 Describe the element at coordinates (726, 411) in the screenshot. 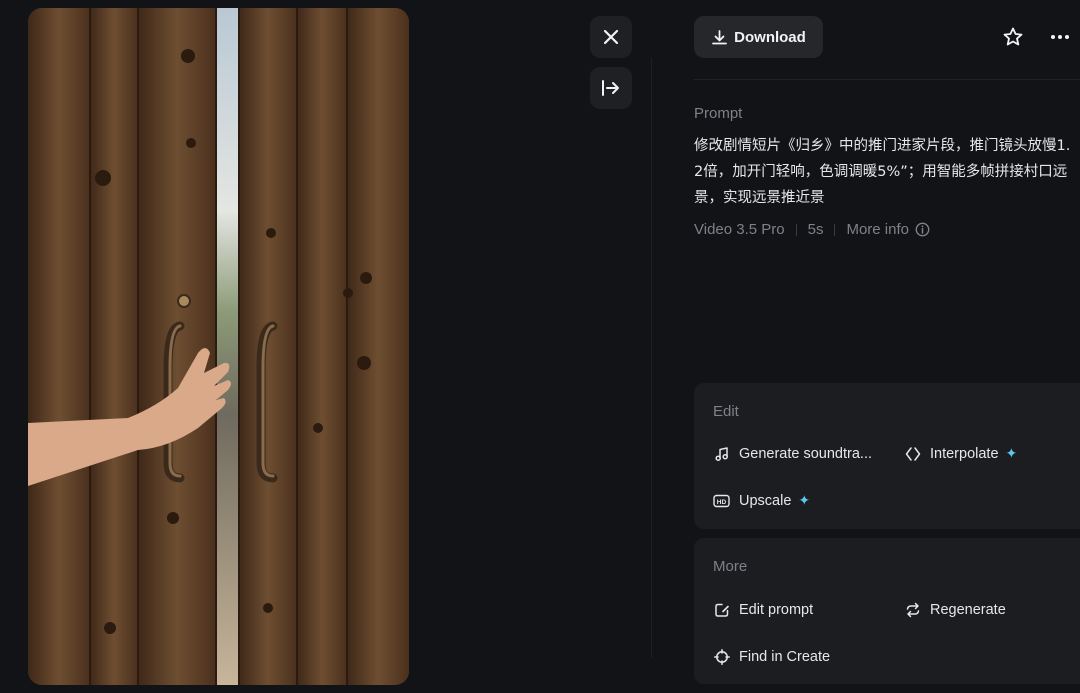

I see `edit-panel-title: Edit` at that location.